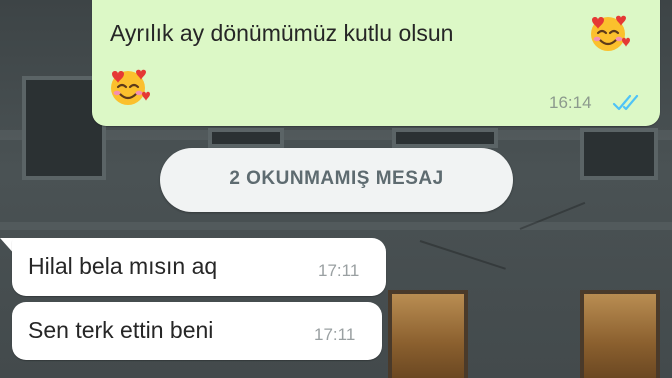  What do you see at coordinates (462, 255) in the screenshot?
I see `wallpaper-crack` at bounding box center [462, 255].